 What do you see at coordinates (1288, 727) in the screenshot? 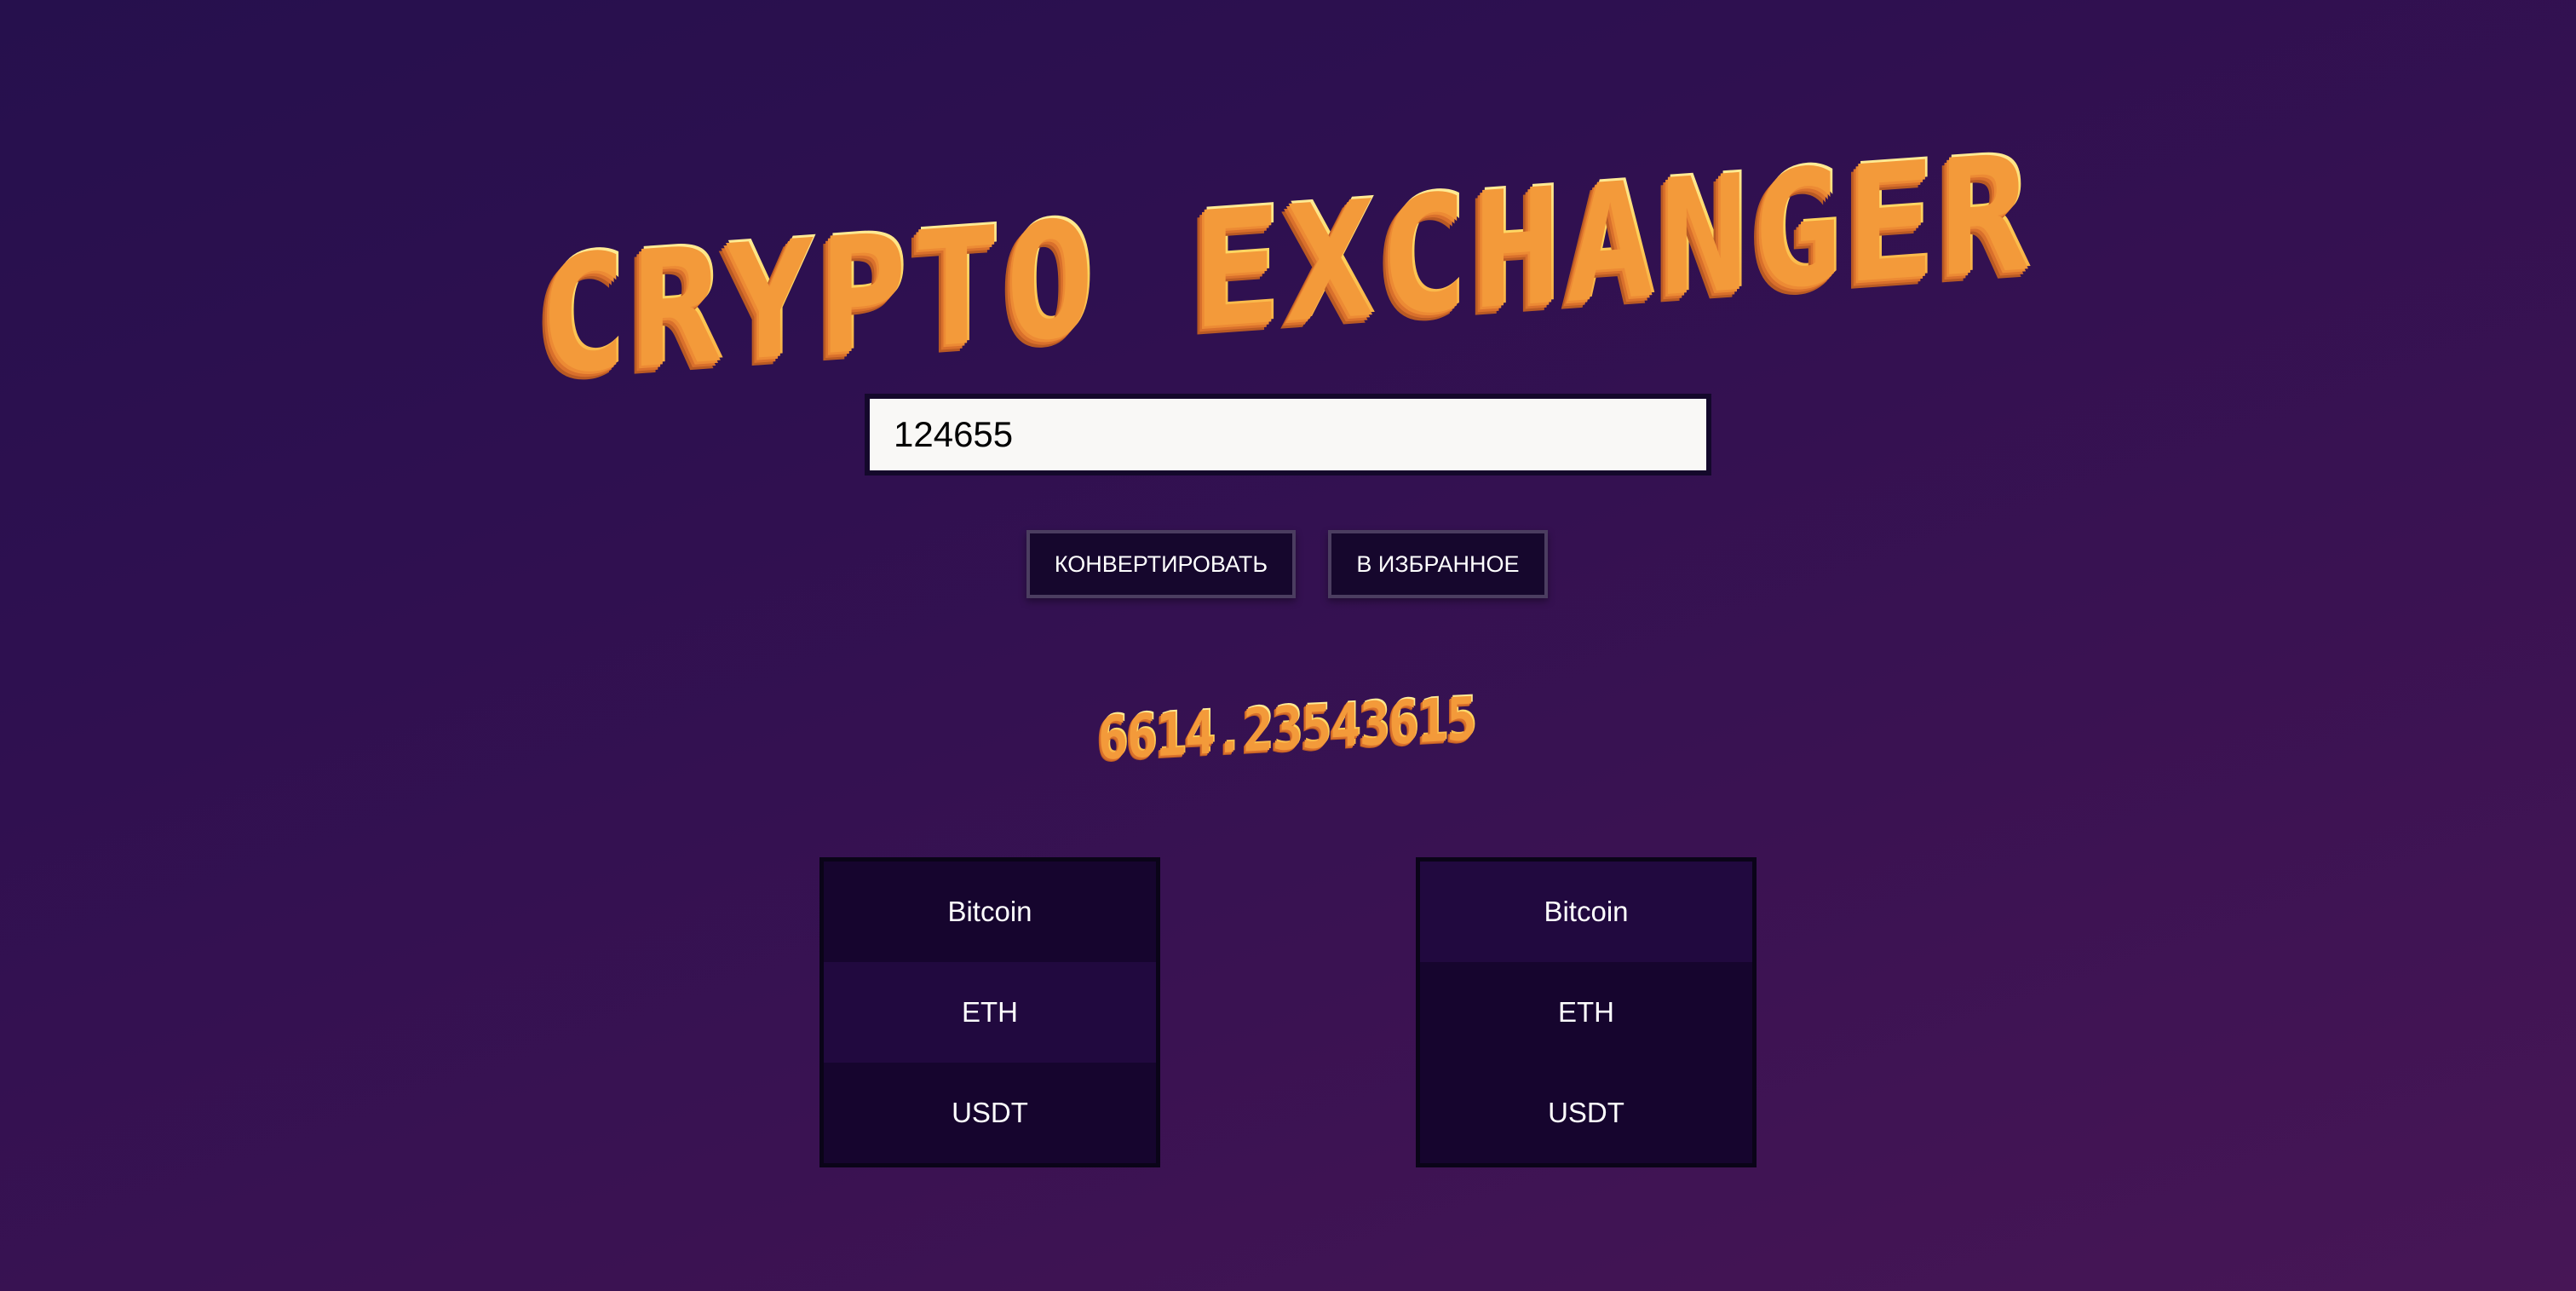
I see `conversion-result: 6614.23543615` at bounding box center [1288, 727].